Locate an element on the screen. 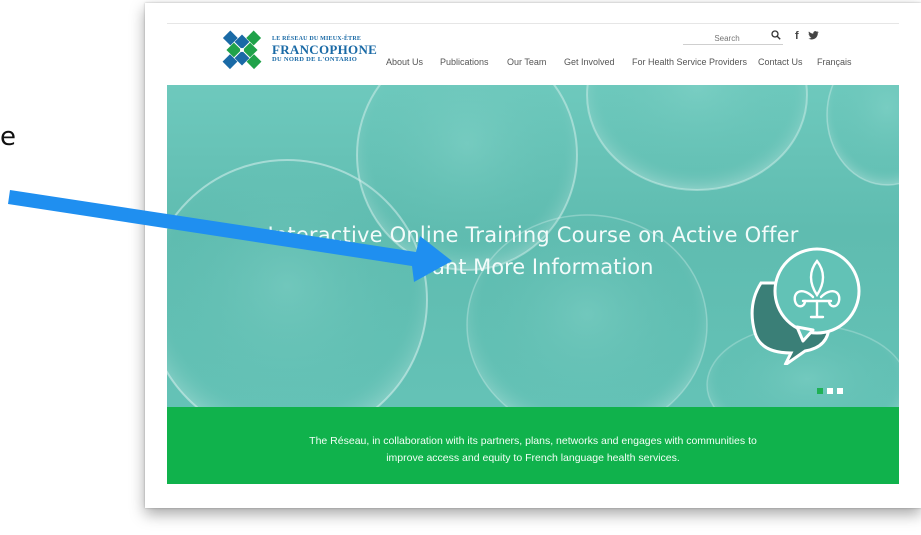 This screenshot has height=535, width=921. nav-get-involved: Get Involved is located at coordinates (589, 62).